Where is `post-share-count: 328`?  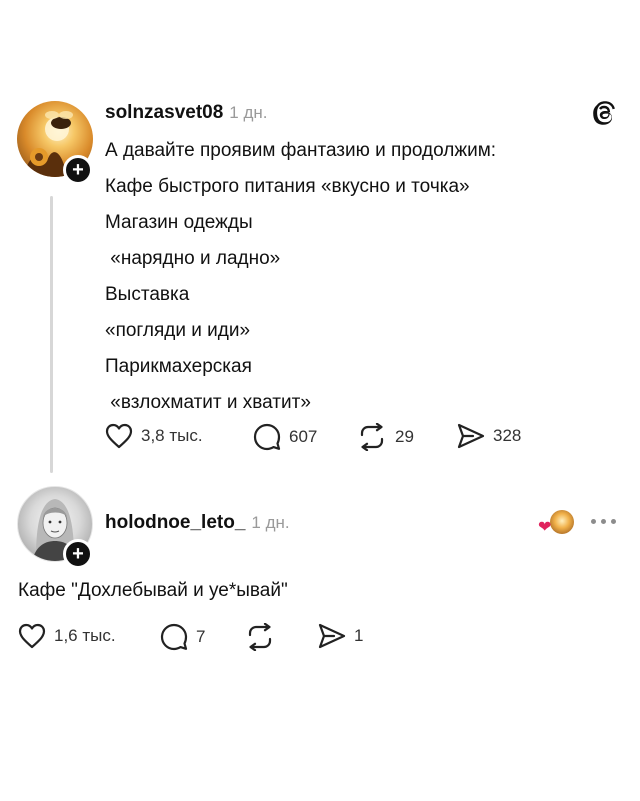
post-share-count: 328 is located at coordinates (507, 435).